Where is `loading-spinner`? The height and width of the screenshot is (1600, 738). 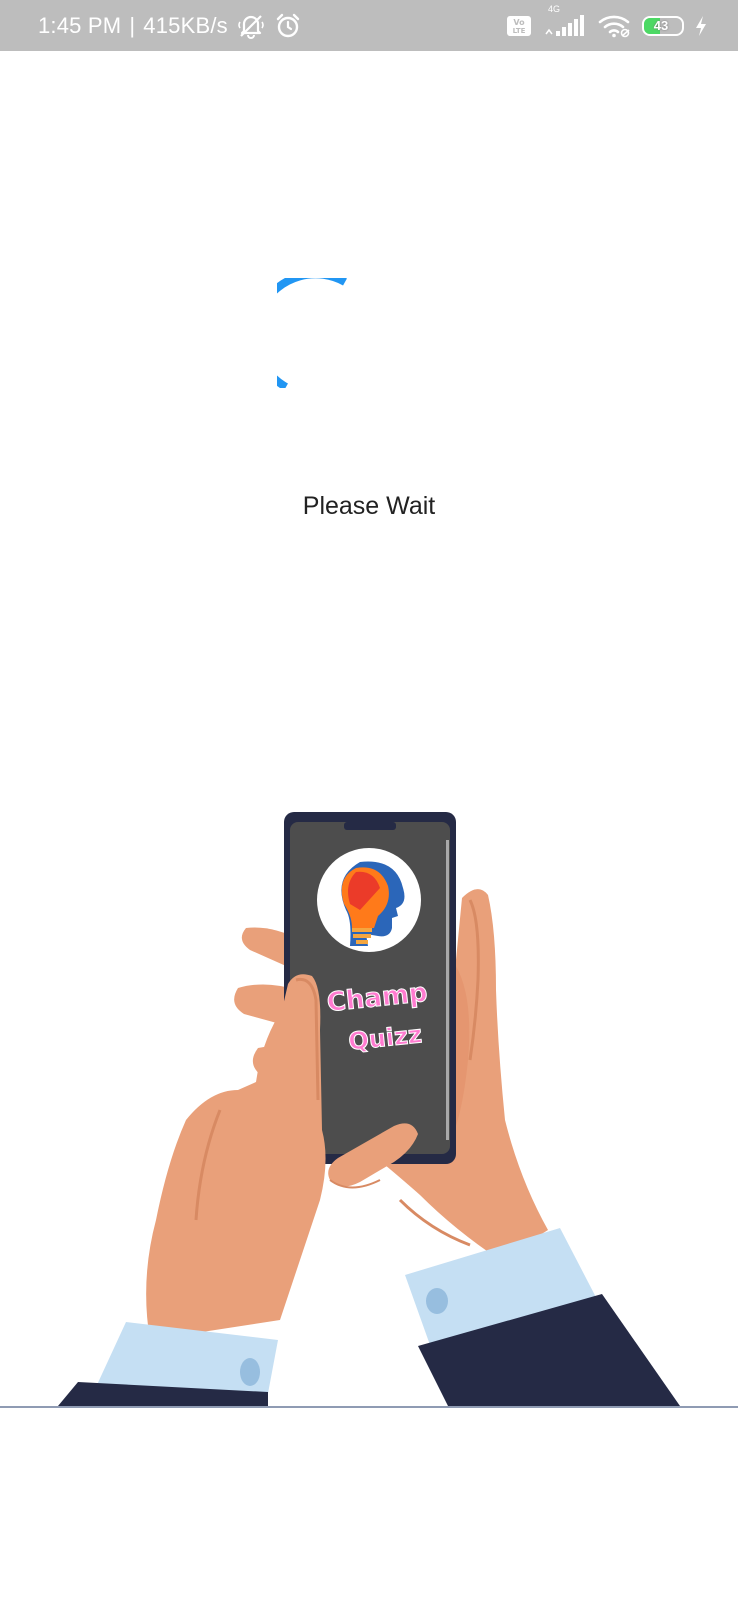 loading-spinner is located at coordinates (312, 333).